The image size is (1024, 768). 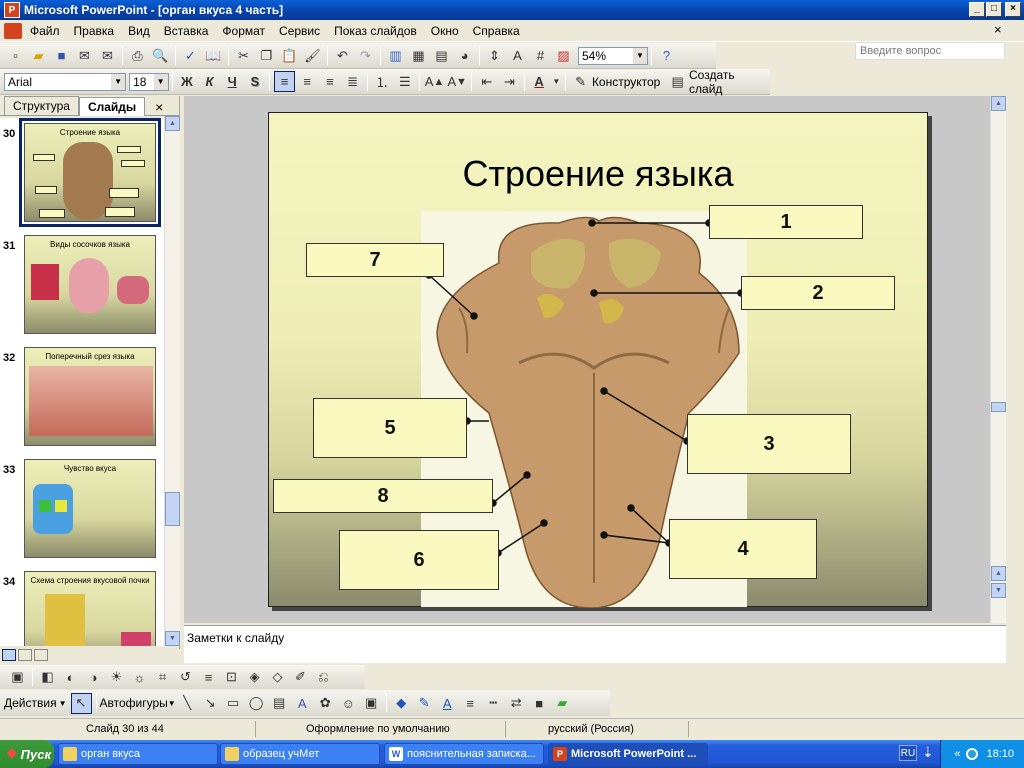 I want to click on input-icon: ⇣, so click(x=928, y=752).